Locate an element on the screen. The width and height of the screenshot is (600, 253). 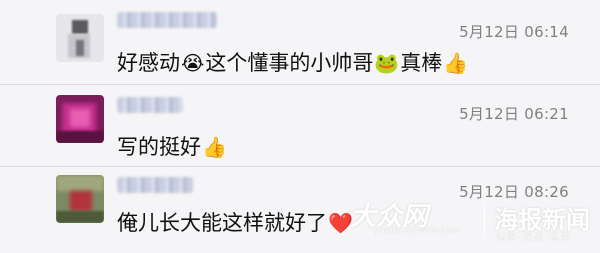
comment-text-part: 好感动 is located at coordinates (148, 63).